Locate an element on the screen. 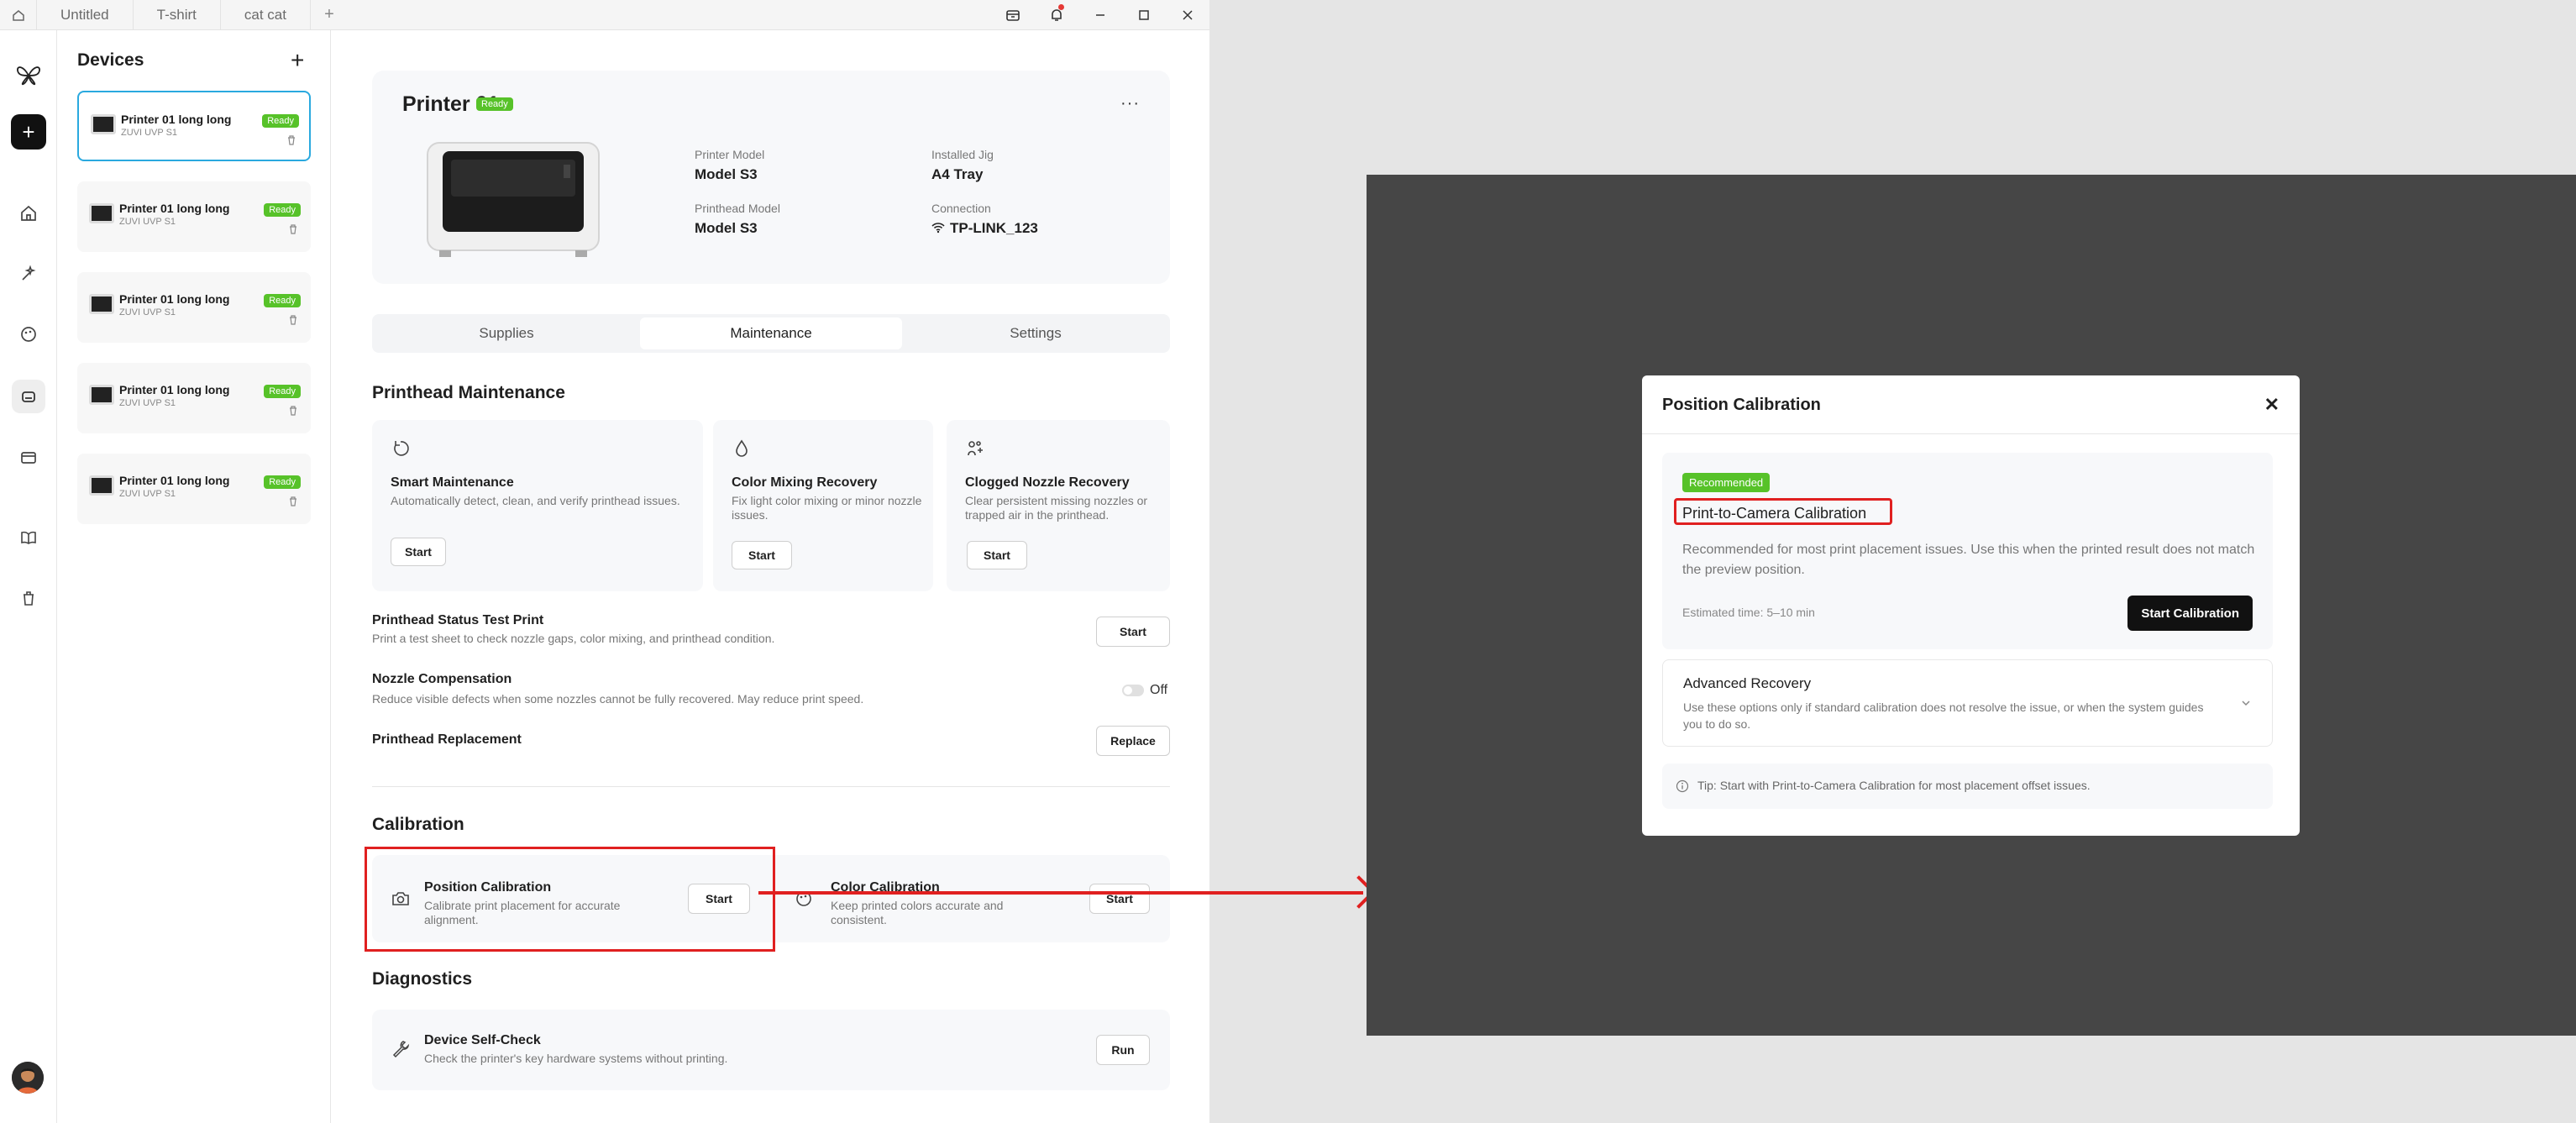 This screenshot has height=1123, width=2576. notifications-button is located at coordinates (1056, 15).